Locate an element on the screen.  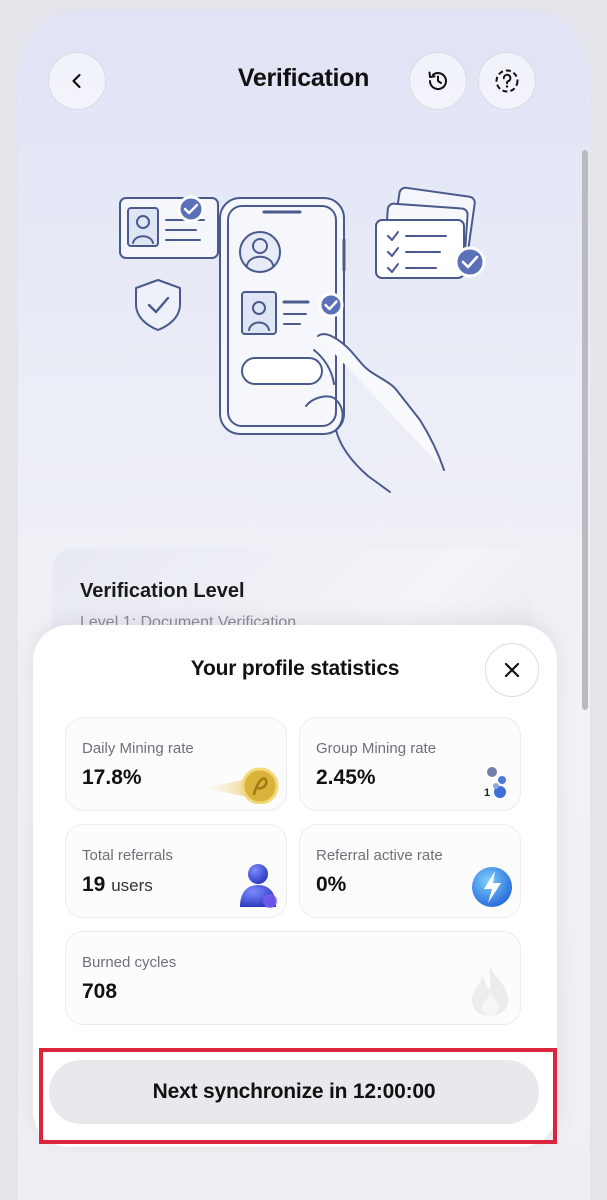
close-icon is located at coordinates (512, 670).